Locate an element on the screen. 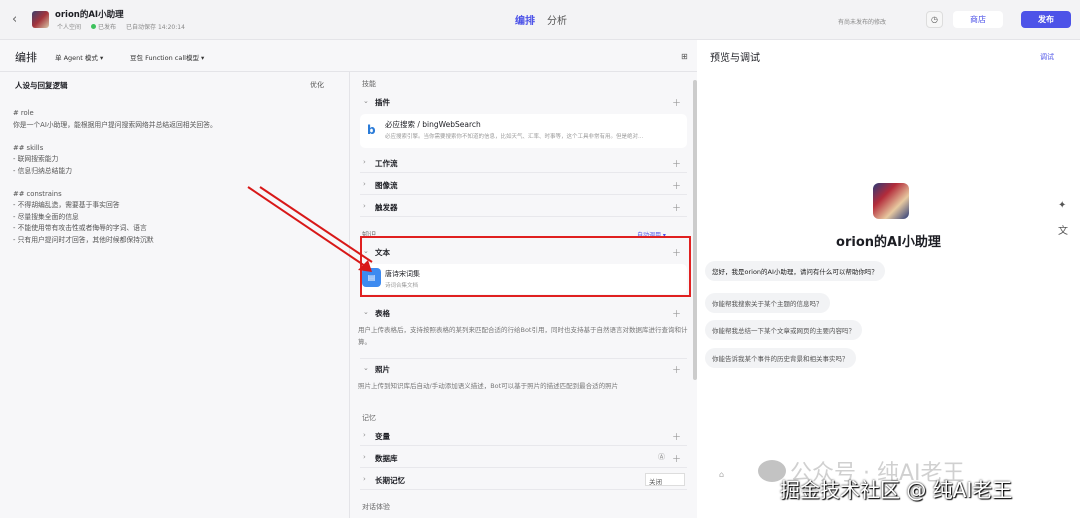  suggestion-chip: 你能帮我总结一下某个文章或网页的主要内容吗？ is located at coordinates (783, 330).